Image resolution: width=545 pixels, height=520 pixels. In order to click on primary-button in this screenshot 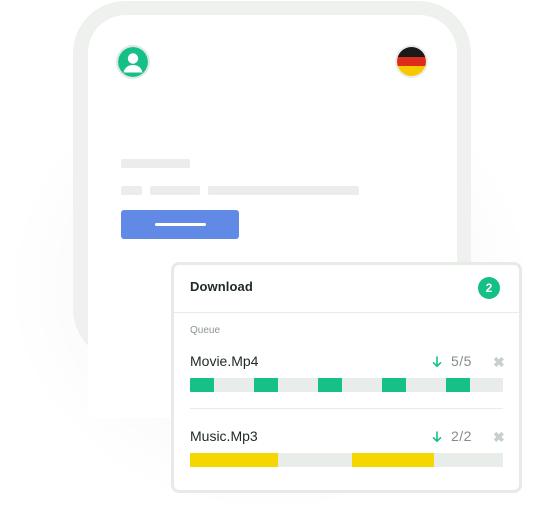, I will do `click(180, 224)`.